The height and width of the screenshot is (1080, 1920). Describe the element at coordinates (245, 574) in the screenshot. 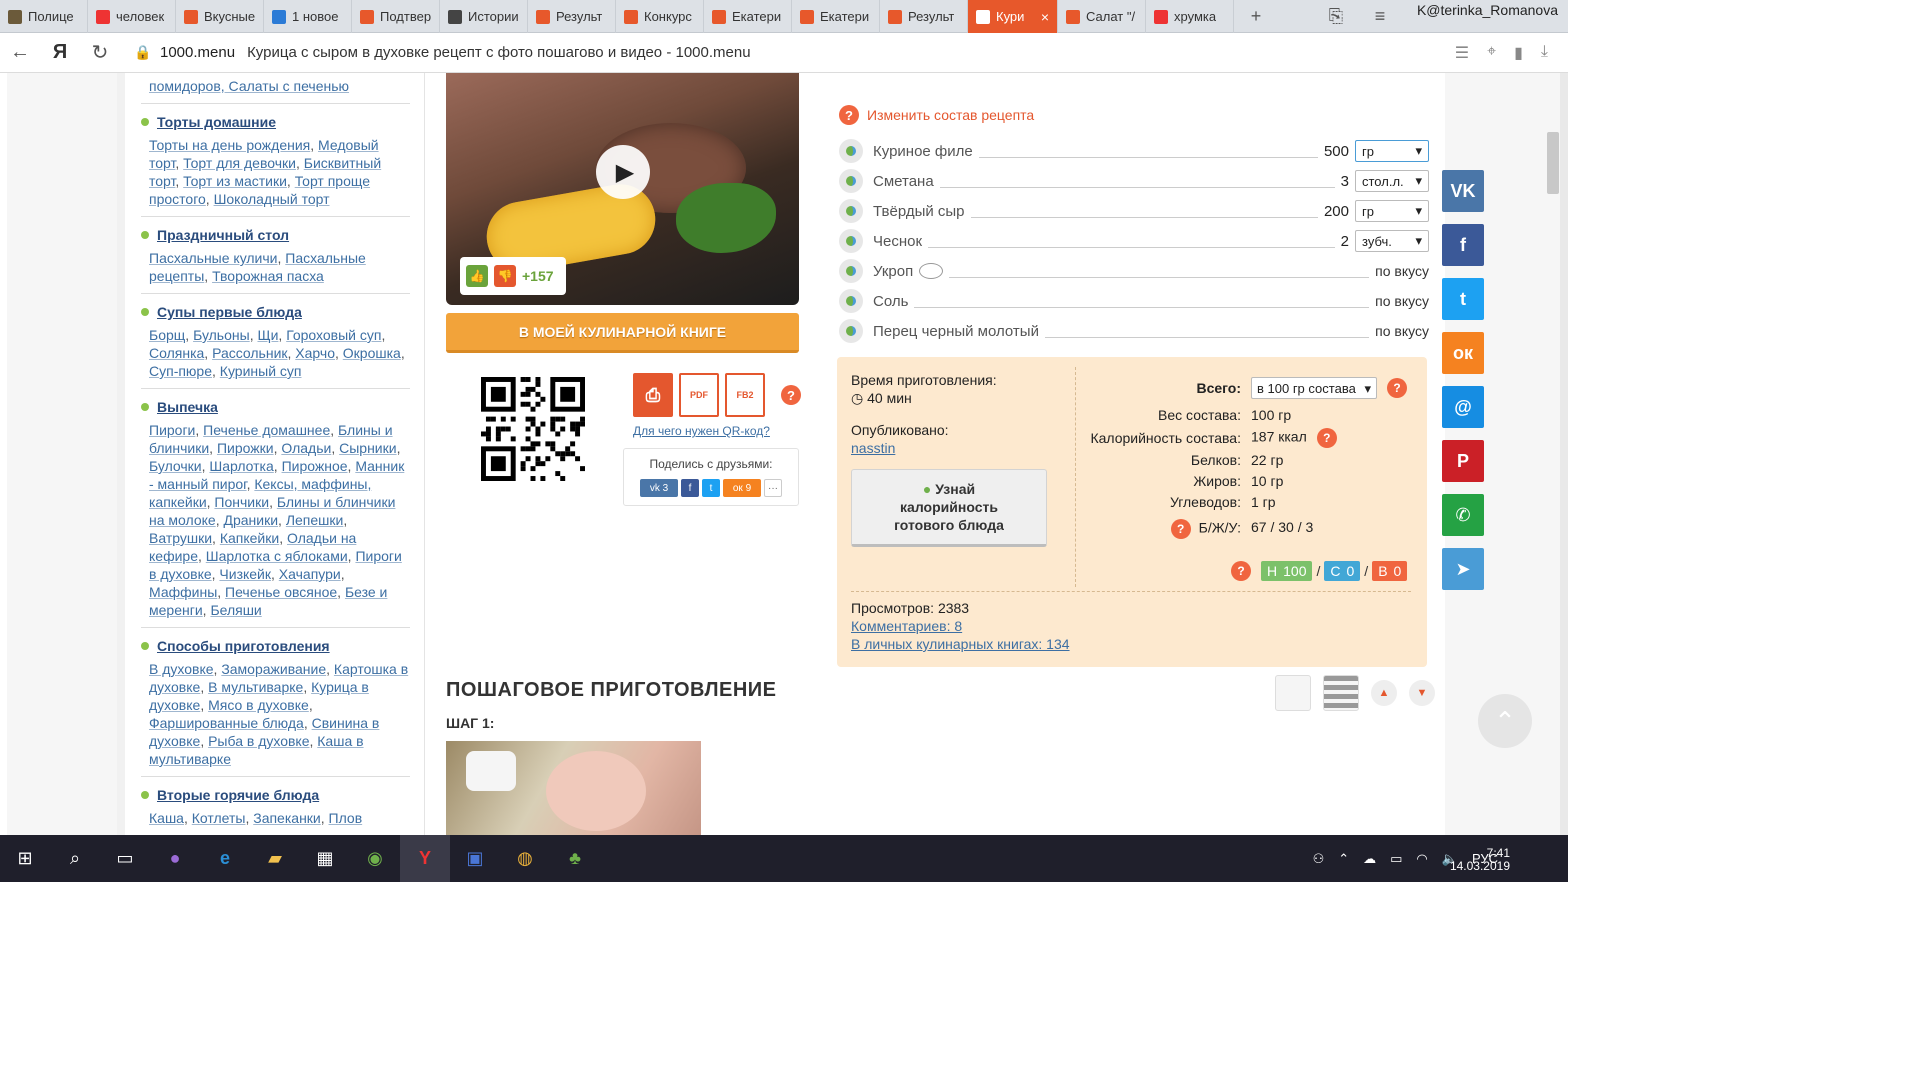

I see `category-item-link: Чизкейк` at that location.